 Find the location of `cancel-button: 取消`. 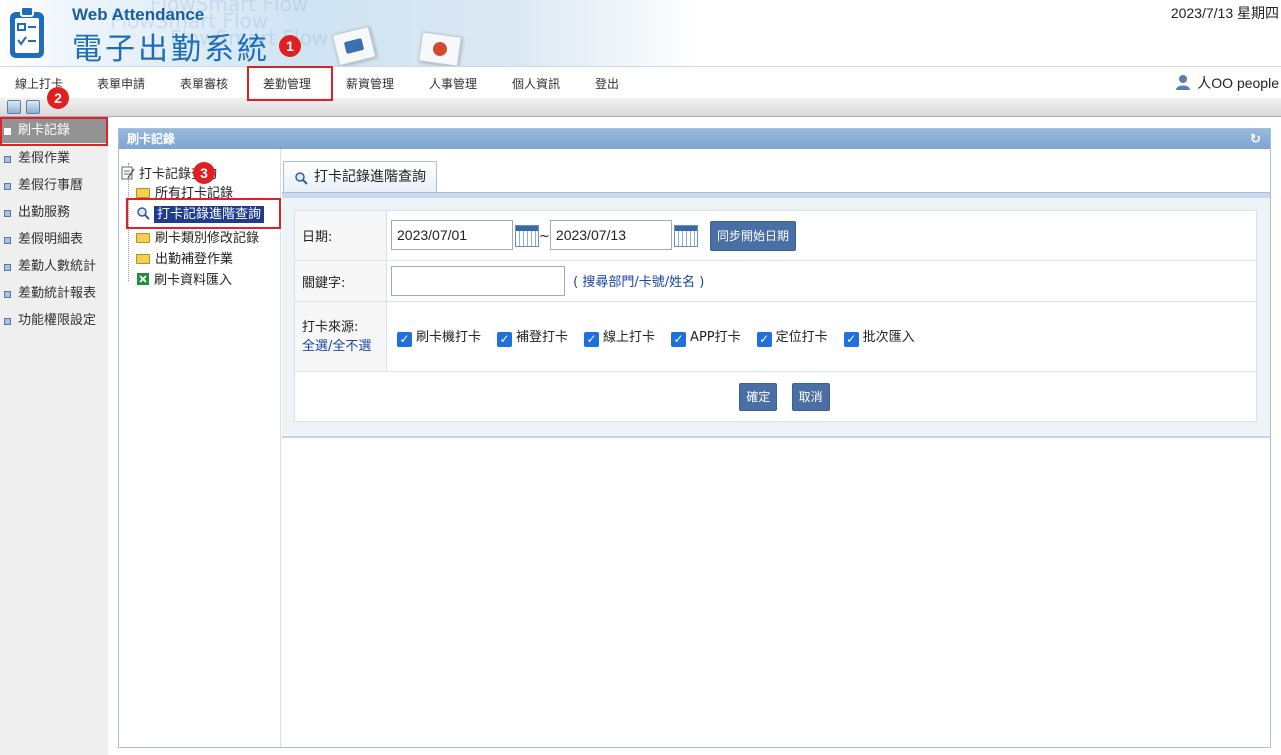

cancel-button: 取消 is located at coordinates (810, 396).